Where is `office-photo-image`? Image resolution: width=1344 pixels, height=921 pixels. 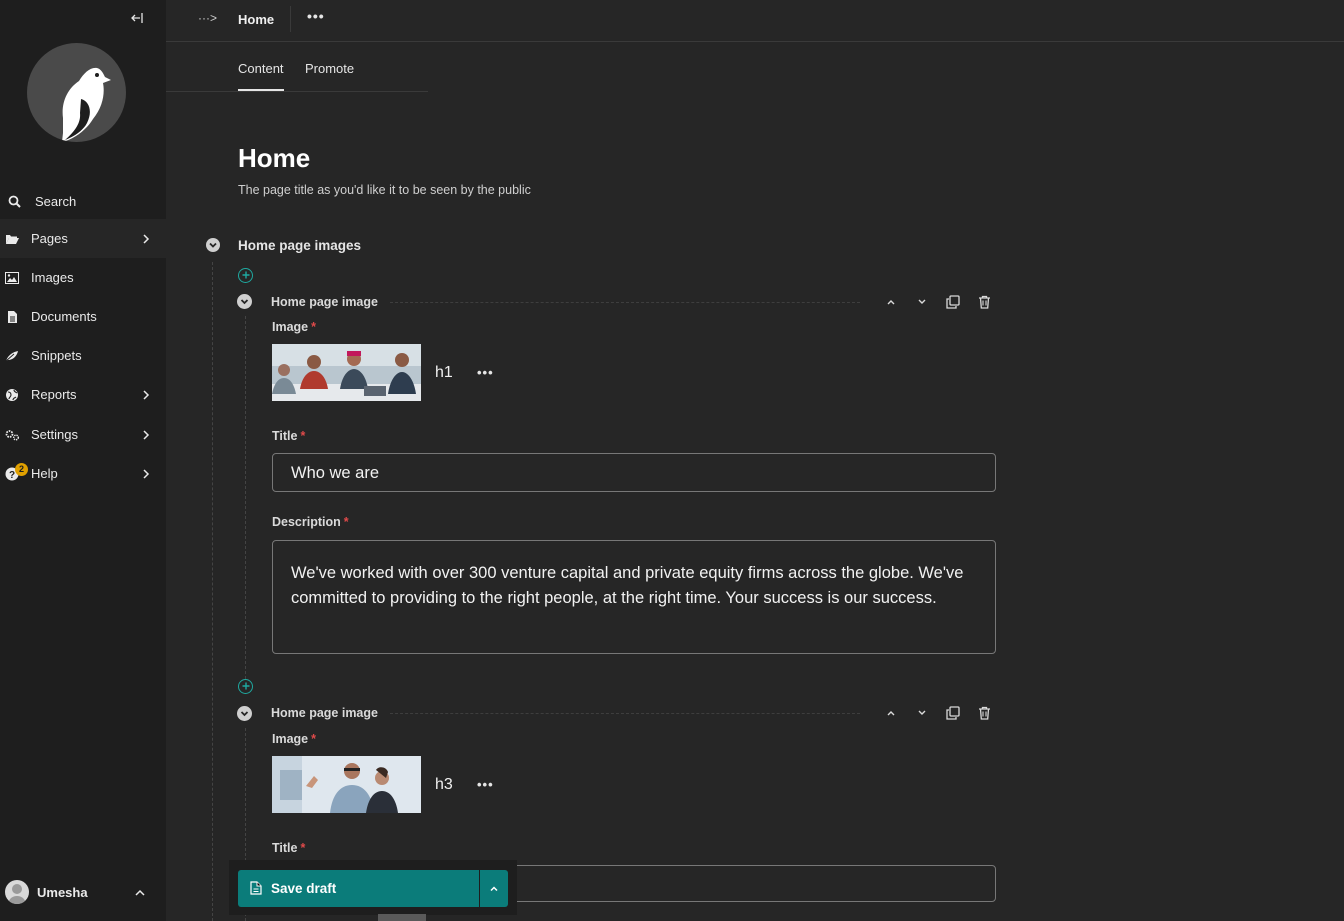
office-photo-image is located at coordinates (346, 784).